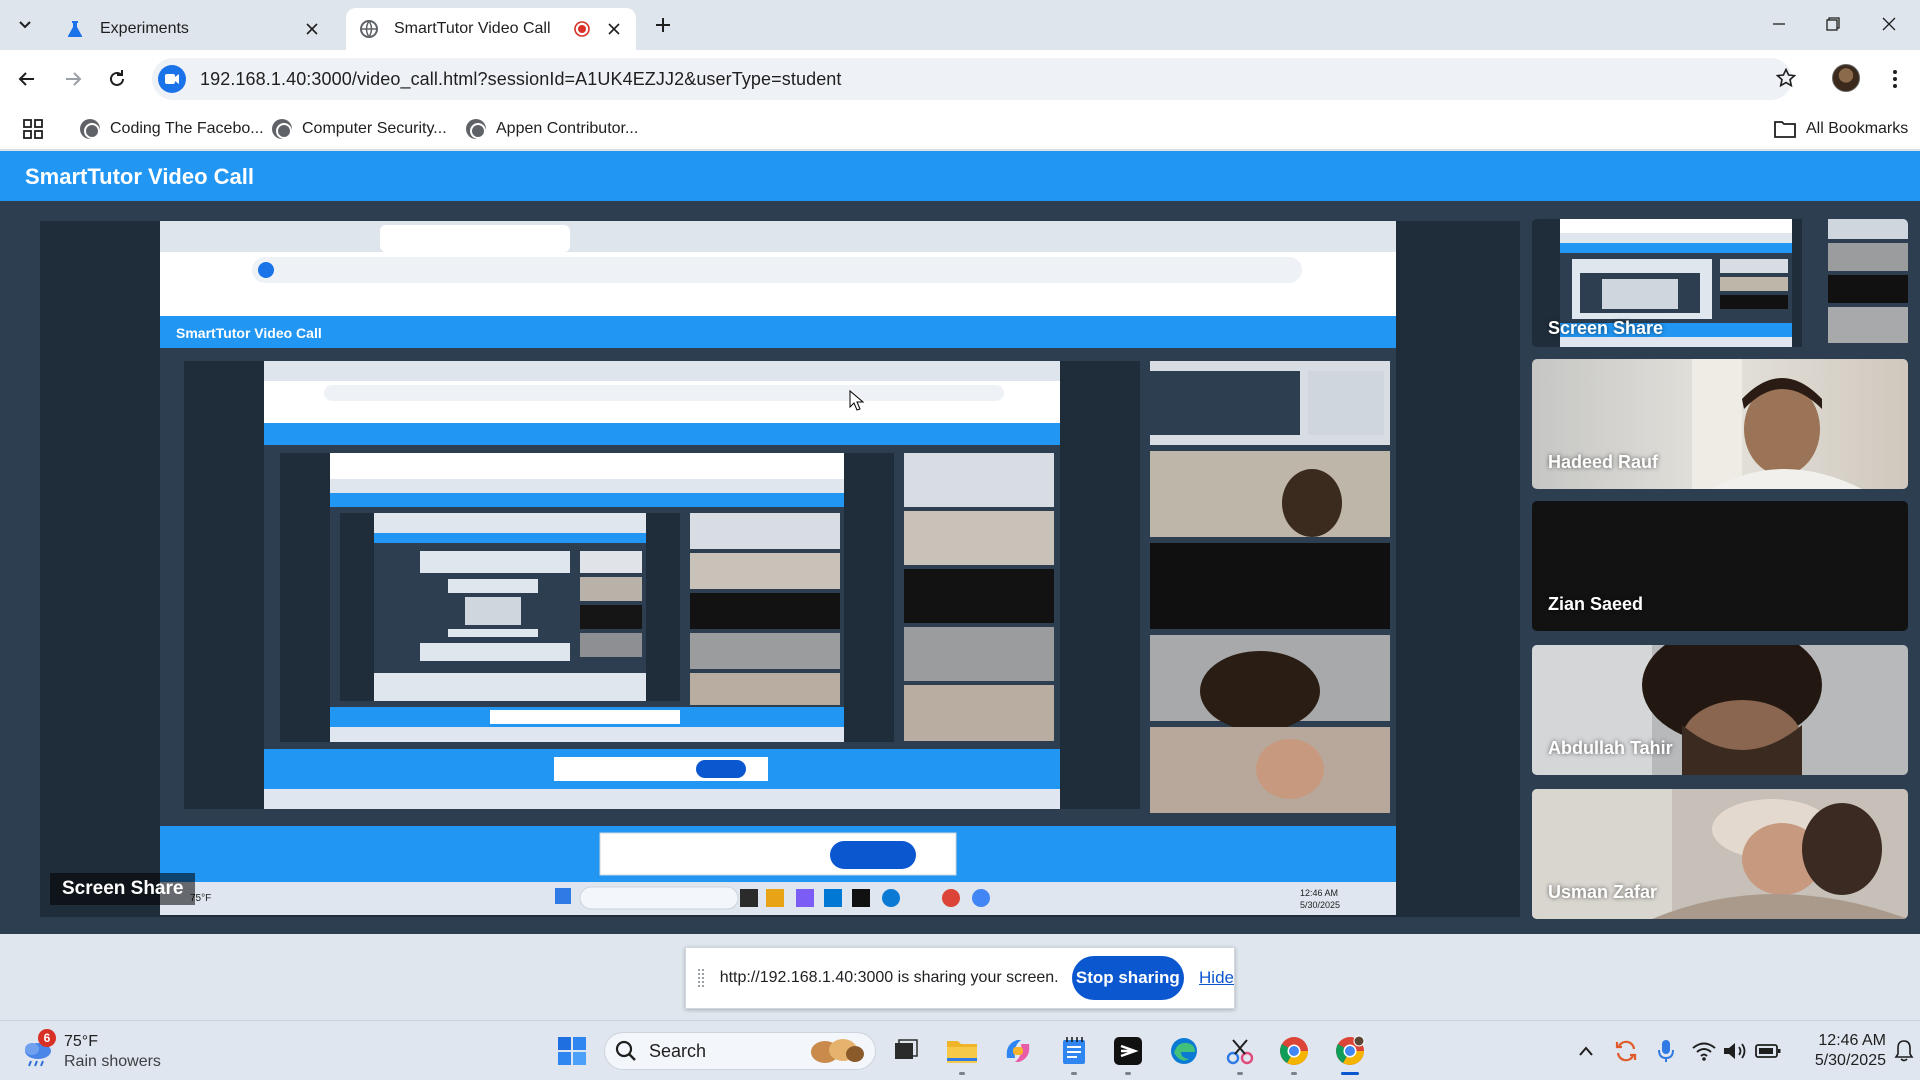  Describe the element at coordinates (472, 28) in the screenshot. I see `tab-title: SmartTutor Video Call` at that location.